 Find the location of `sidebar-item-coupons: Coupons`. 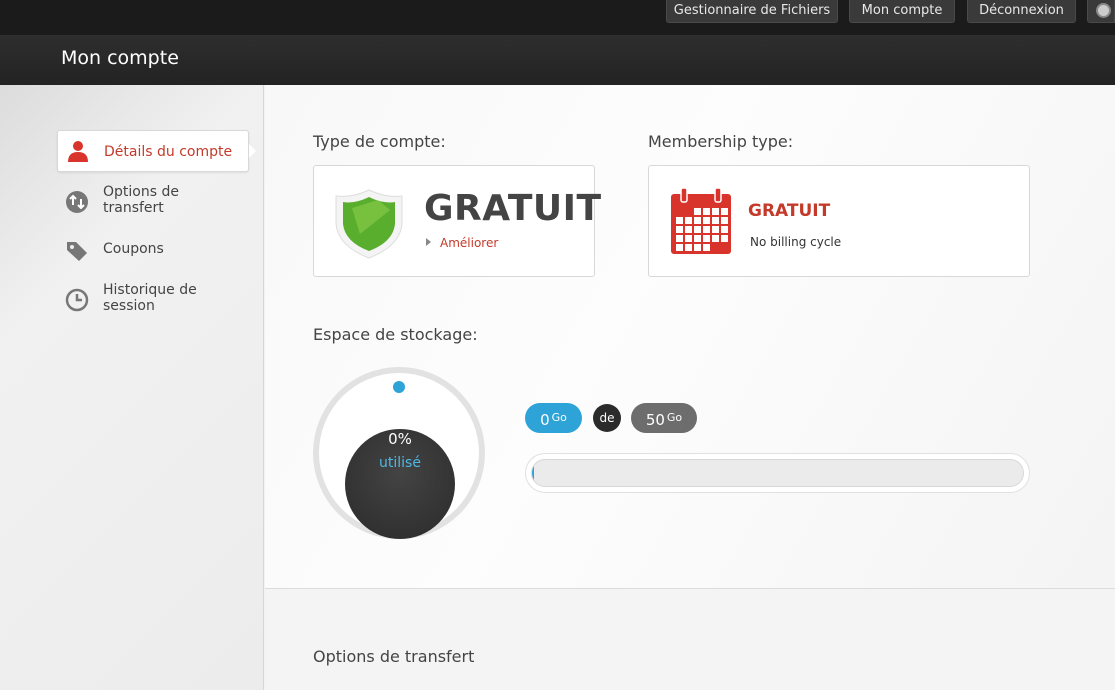

sidebar-item-coupons: Coupons is located at coordinates (153, 253).